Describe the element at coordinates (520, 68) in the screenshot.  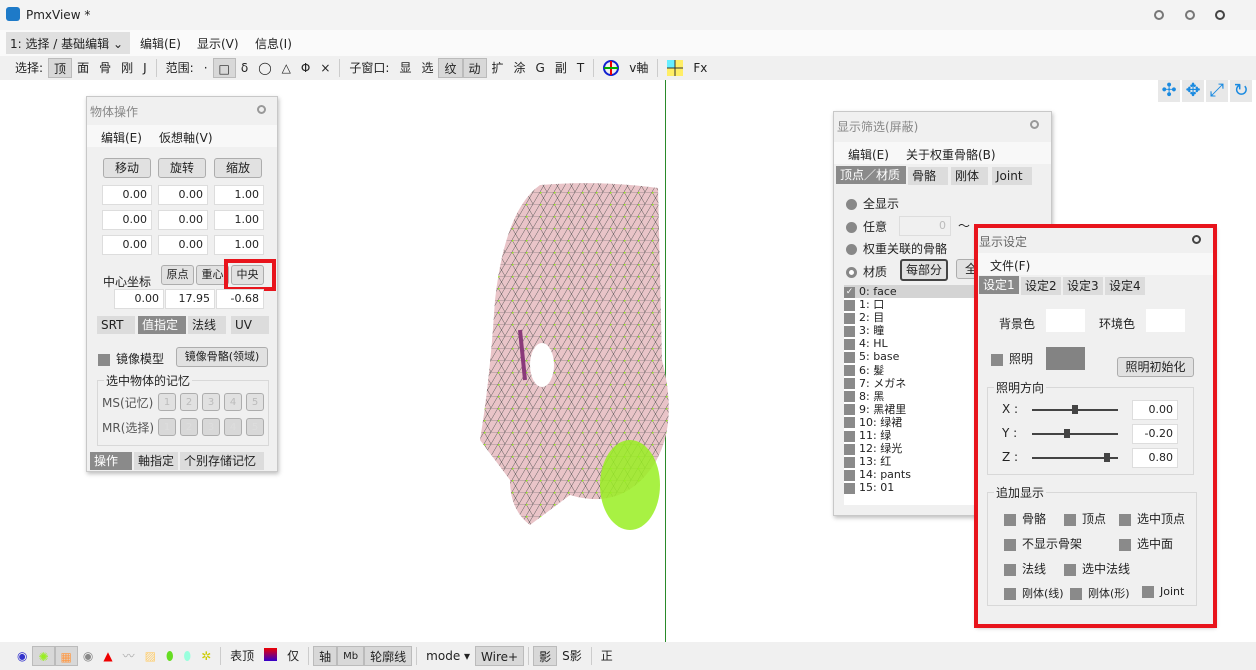
I see `subwin-paint: 涂` at that location.